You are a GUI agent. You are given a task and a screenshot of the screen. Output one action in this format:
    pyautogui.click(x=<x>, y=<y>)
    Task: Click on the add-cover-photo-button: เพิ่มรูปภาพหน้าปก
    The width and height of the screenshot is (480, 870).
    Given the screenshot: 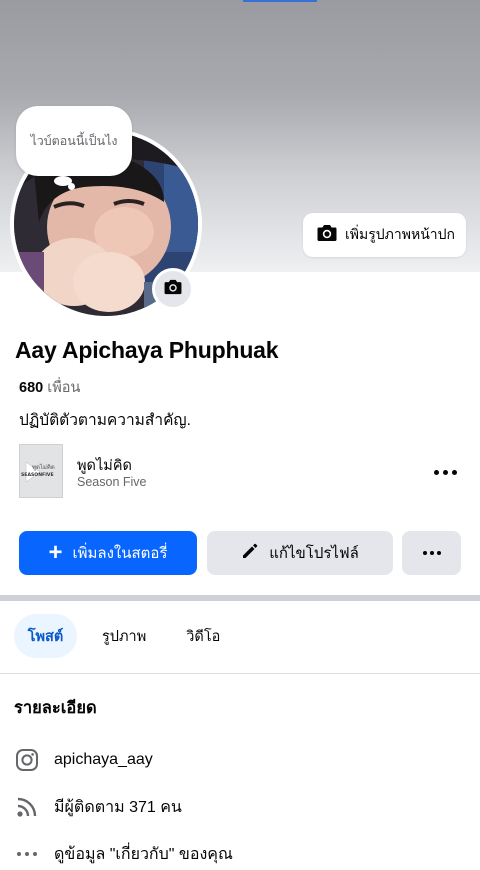 What is the action you would take?
    pyautogui.click(x=384, y=235)
    